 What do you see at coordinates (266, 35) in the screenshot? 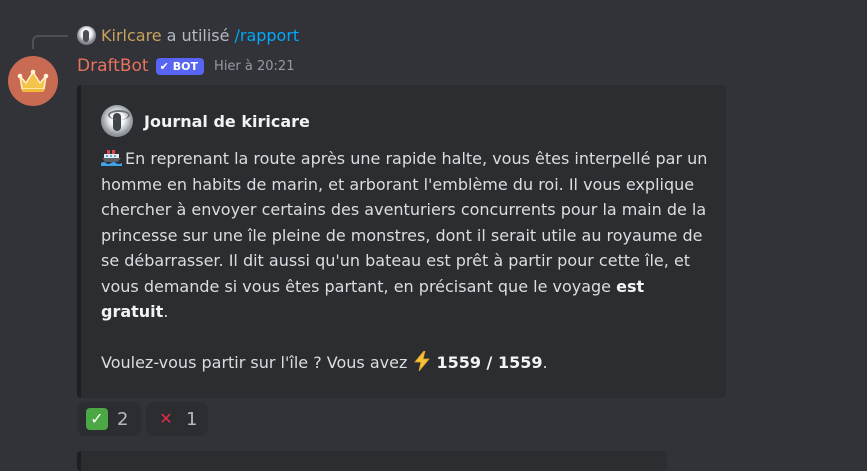
I see `reply-command: /rapport` at bounding box center [266, 35].